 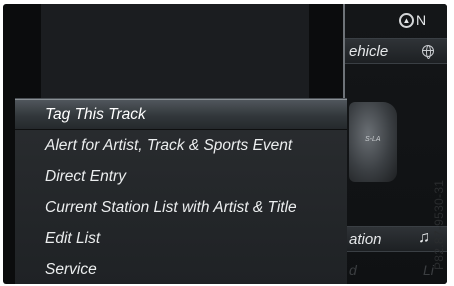 What do you see at coordinates (181, 176) in the screenshot?
I see `menu-item-direct-entry: Direct Entry` at bounding box center [181, 176].